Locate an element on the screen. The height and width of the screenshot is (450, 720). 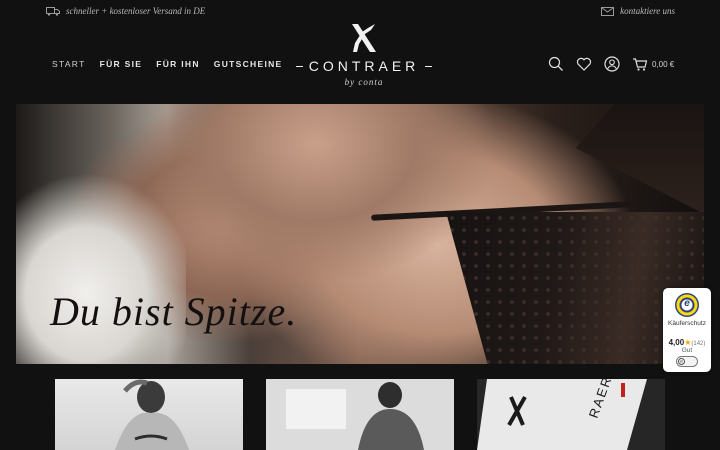
brand-label-tile-image: RAER is located at coordinates (571, 414).